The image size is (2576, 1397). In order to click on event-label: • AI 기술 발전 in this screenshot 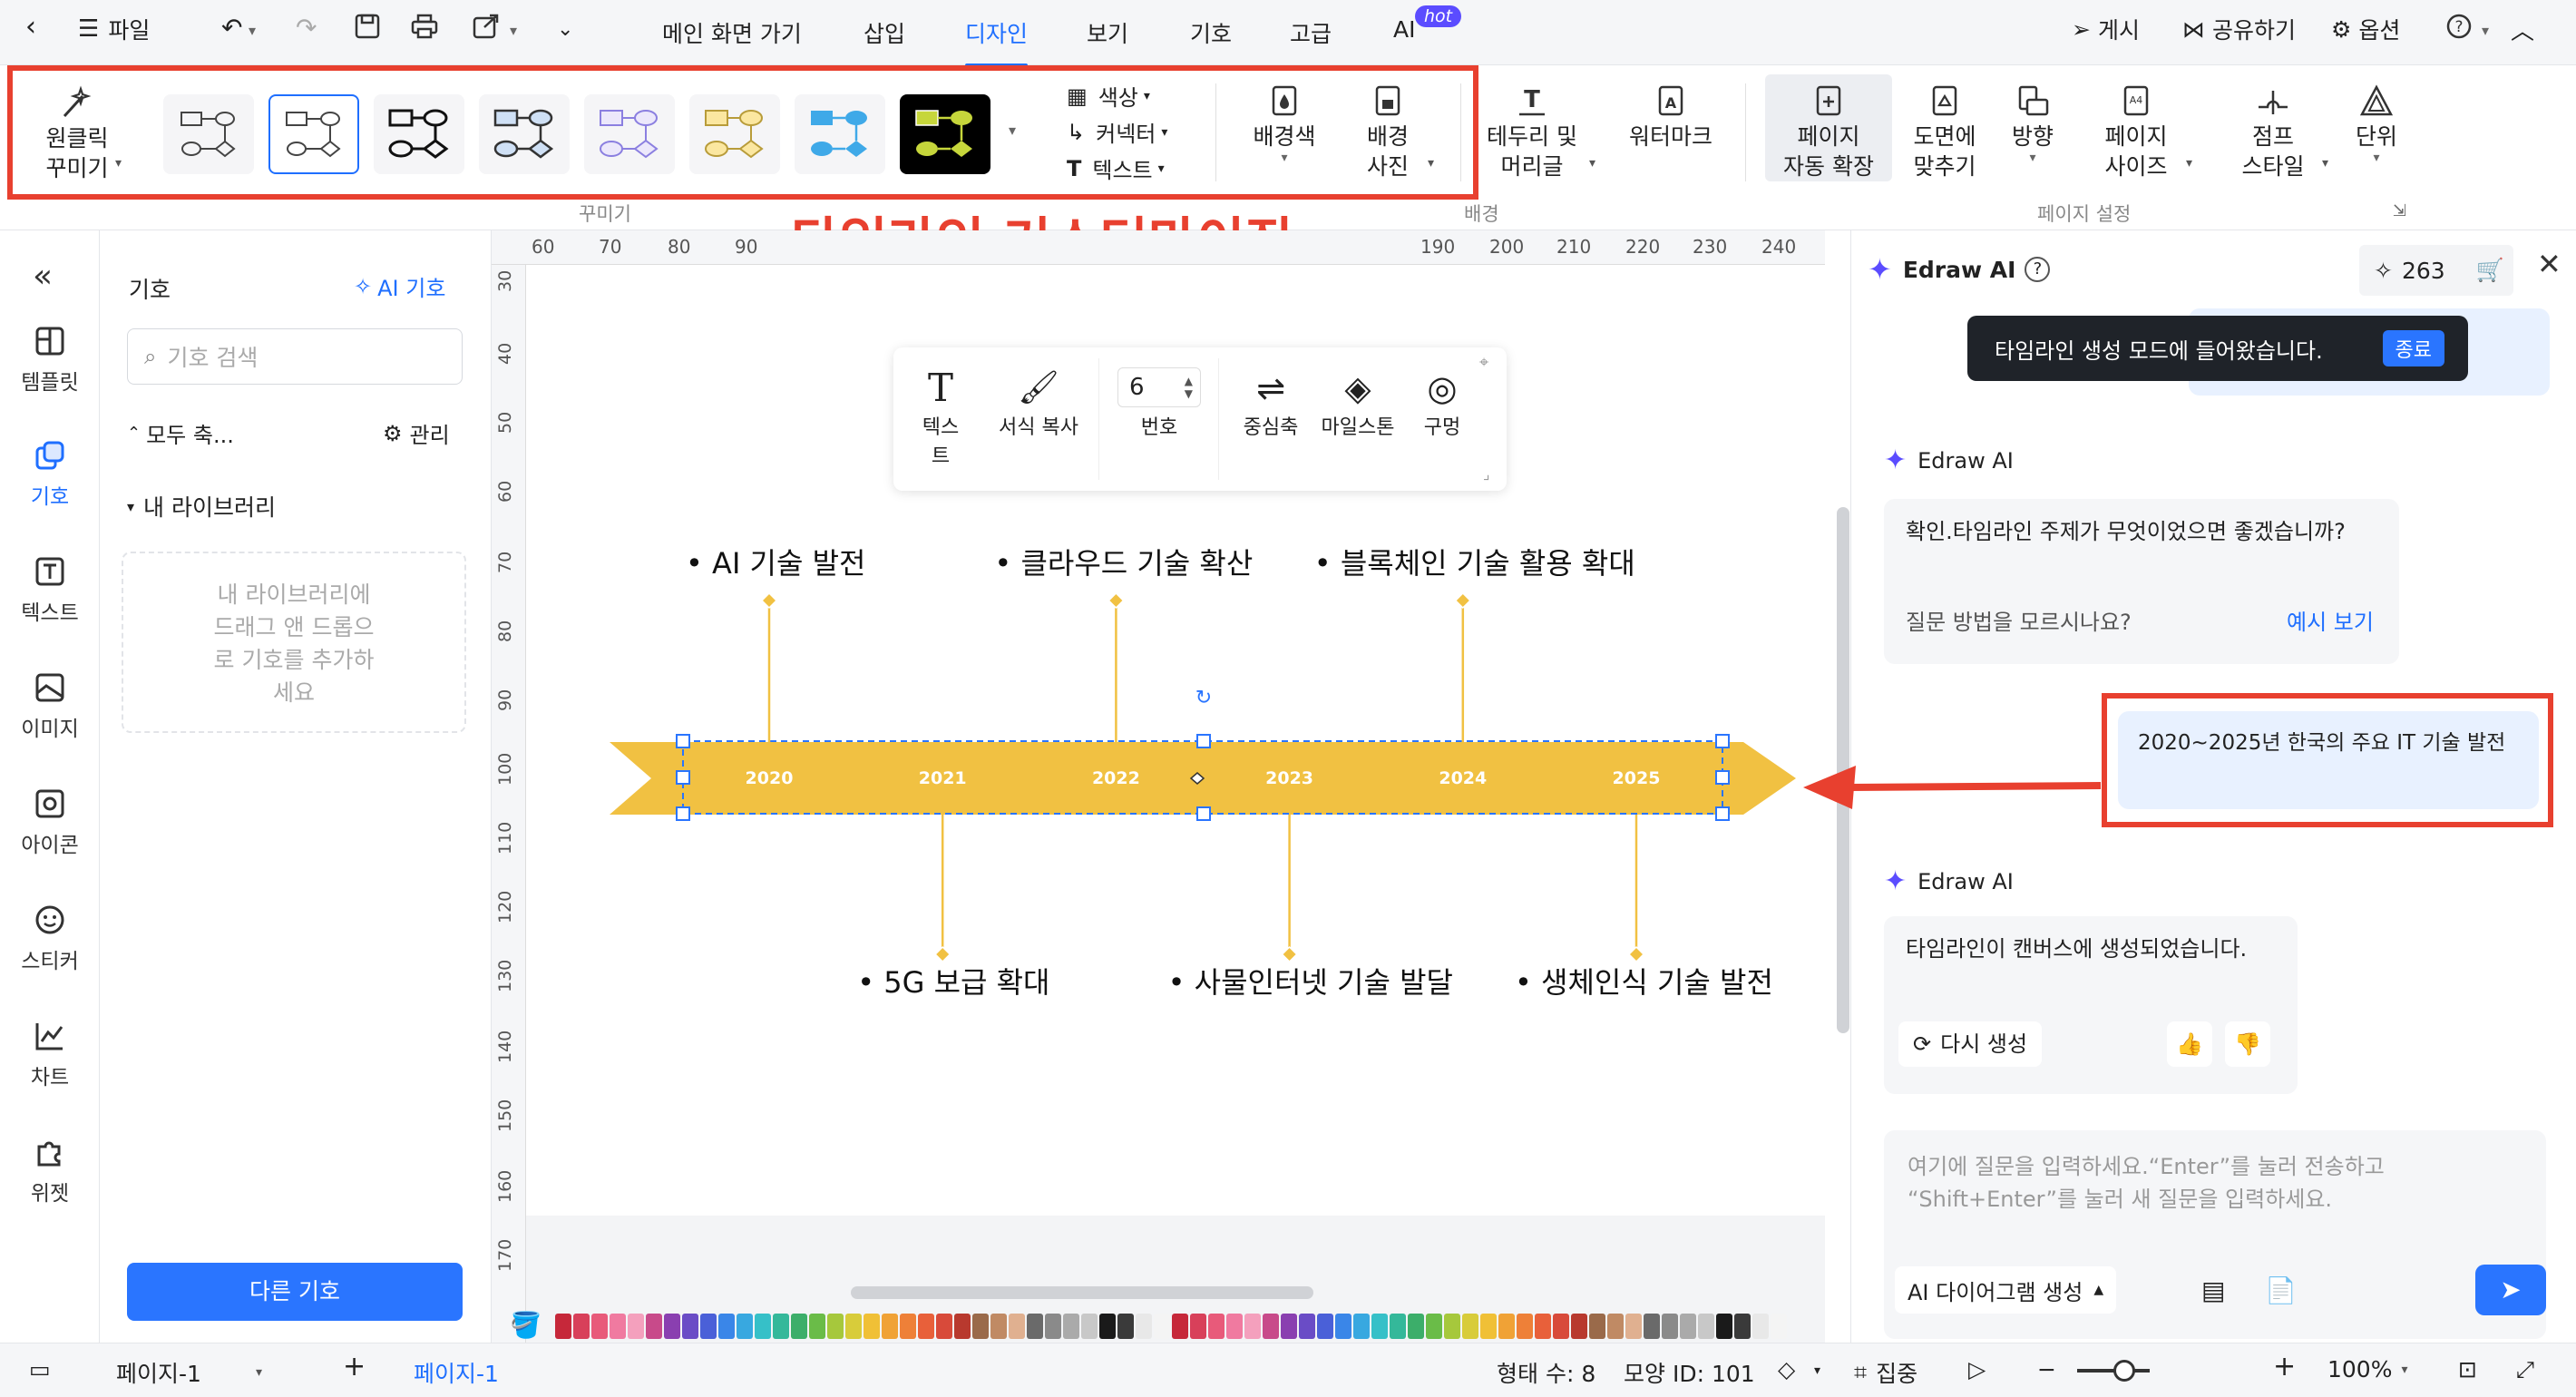, I will do `click(775, 564)`.